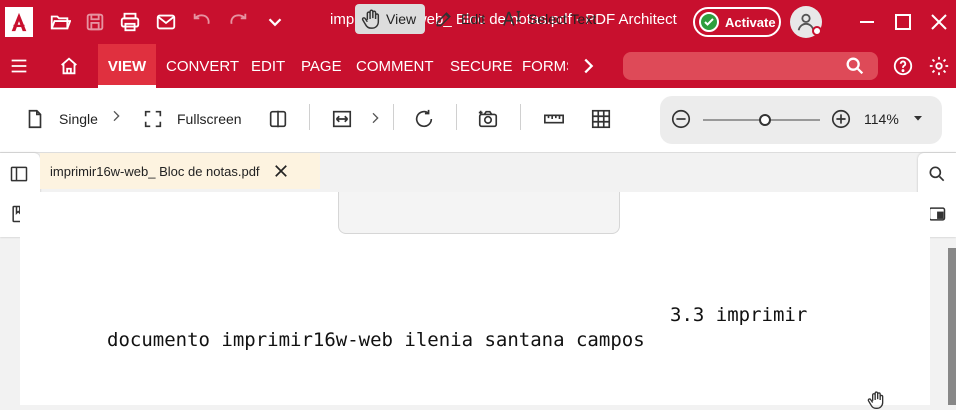  What do you see at coordinates (424, 119) in the screenshot?
I see `rotate-icon` at bounding box center [424, 119].